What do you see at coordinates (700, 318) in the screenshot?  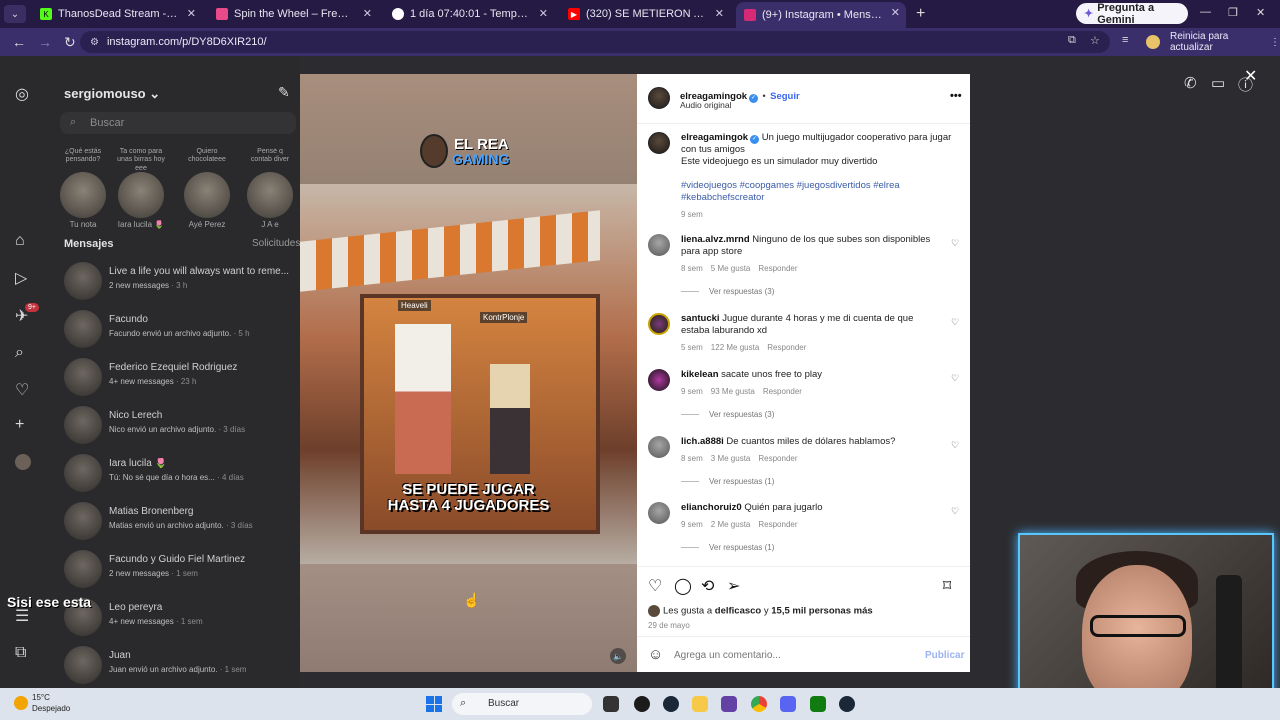 I see `comment-user: santucki` at bounding box center [700, 318].